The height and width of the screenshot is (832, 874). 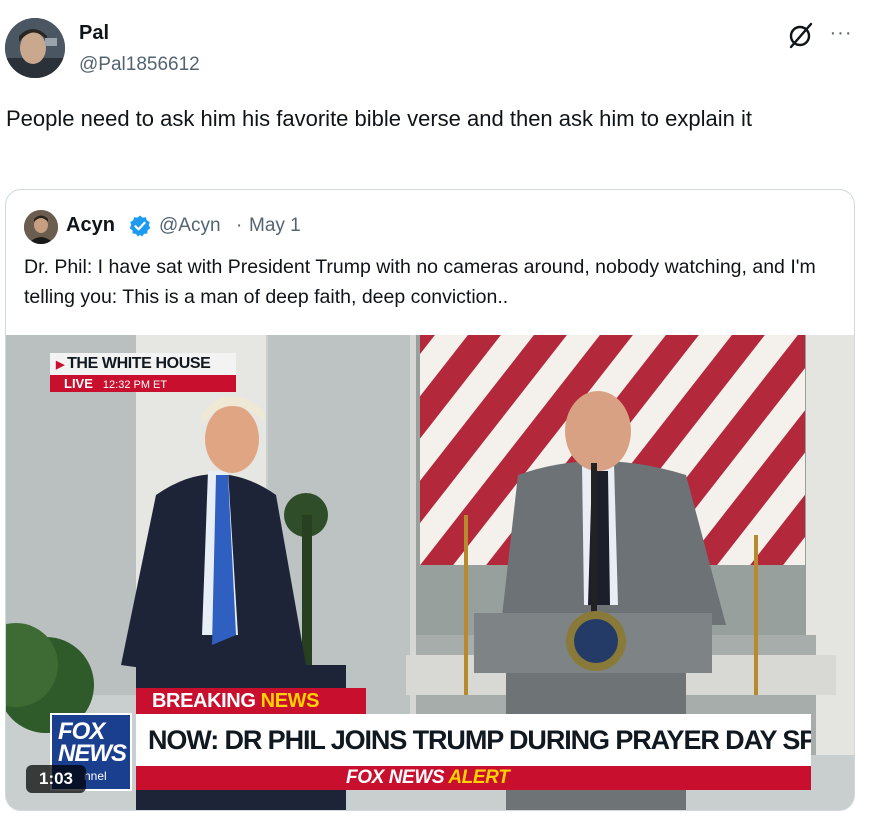 I want to click on live-label: LIVE, so click(x=78, y=383).